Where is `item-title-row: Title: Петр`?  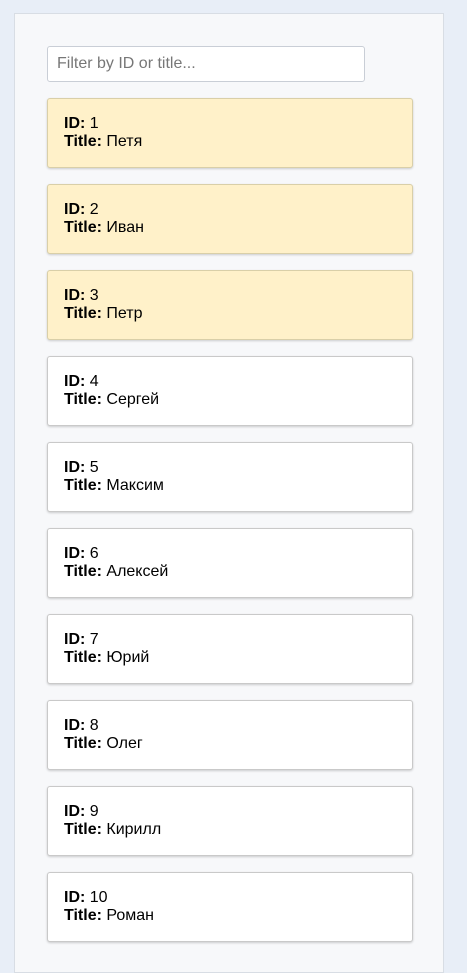
item-title-row: Title: Петр is located at coordinates (230, 314).